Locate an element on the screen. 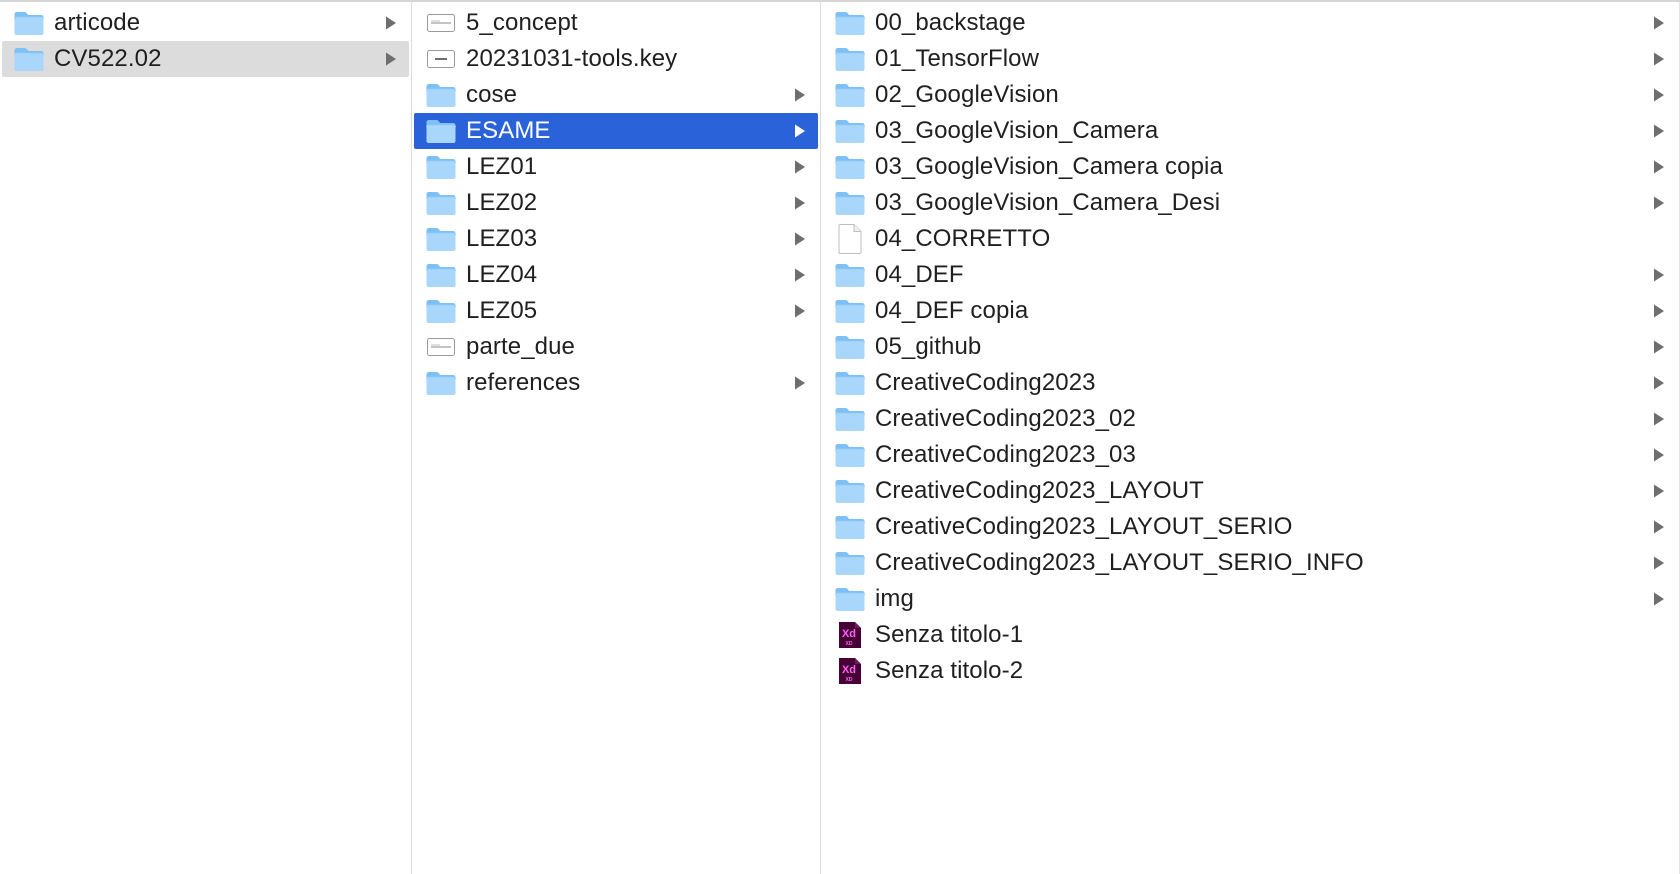 This screenshot has width=1680, height=874. file-item: 04_CORRETTO is located at coordinates (1250, 239).